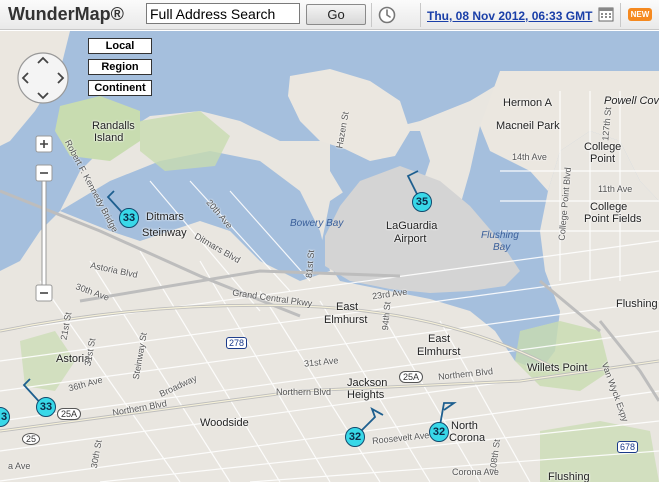 Image resolution: width=659 pixels, height=482 pixels. I want to click on temperature-value: 3, so click(5, 417).